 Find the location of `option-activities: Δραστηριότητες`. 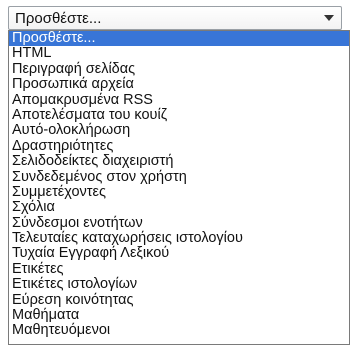

option-activities: Δραστηριότητες is located at coordinates (179, 146).